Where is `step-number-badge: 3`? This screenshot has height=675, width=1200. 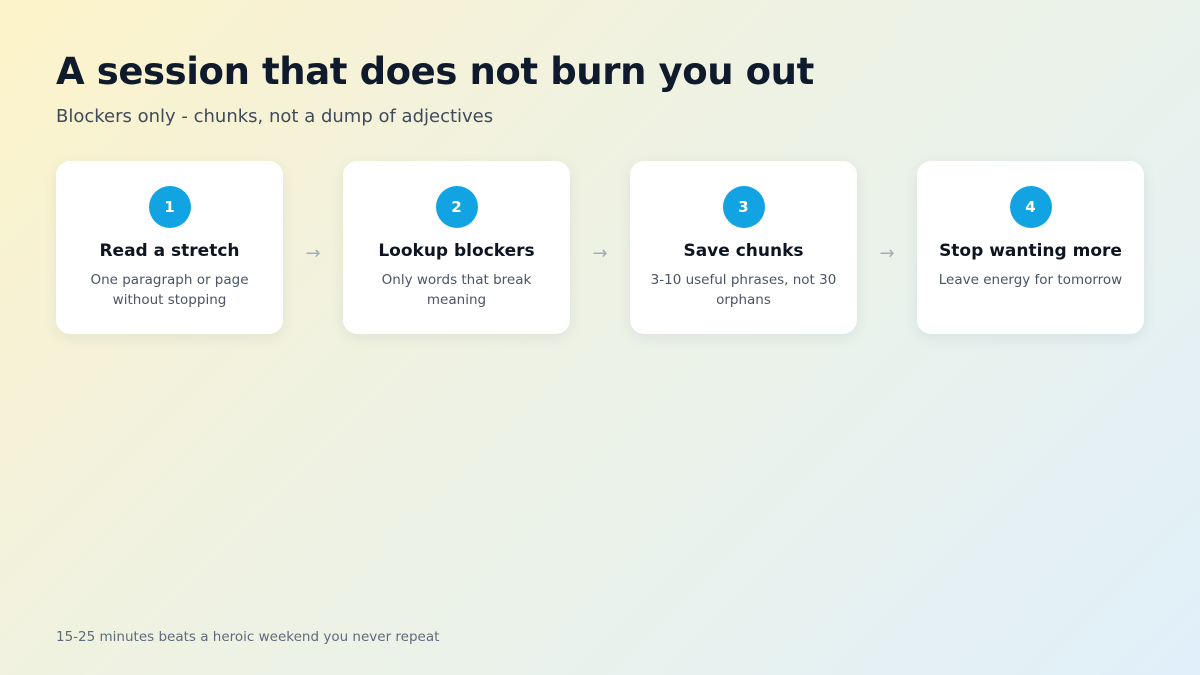 step-number-badge: 3 is located at coordinates (743, 207).